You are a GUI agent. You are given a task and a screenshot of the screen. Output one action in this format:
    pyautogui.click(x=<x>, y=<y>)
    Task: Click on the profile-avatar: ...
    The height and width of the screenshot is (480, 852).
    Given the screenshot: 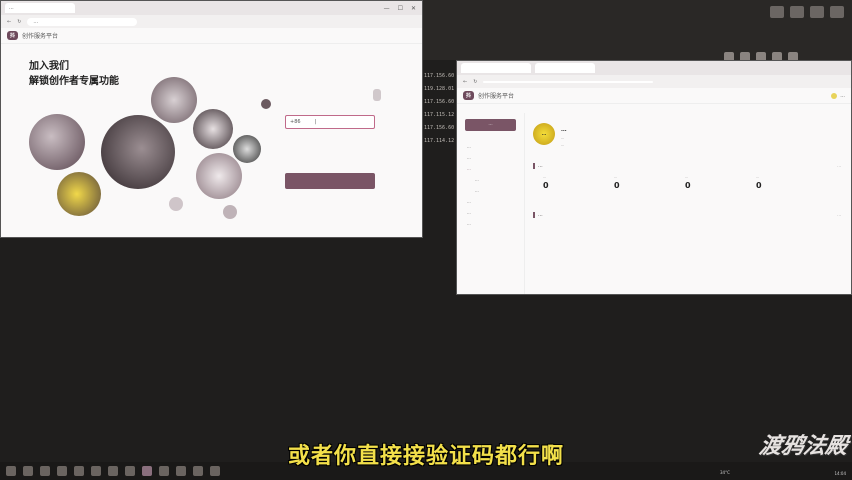 What is the action you would take?
    pyautogui.click(x=544, y=134)
    